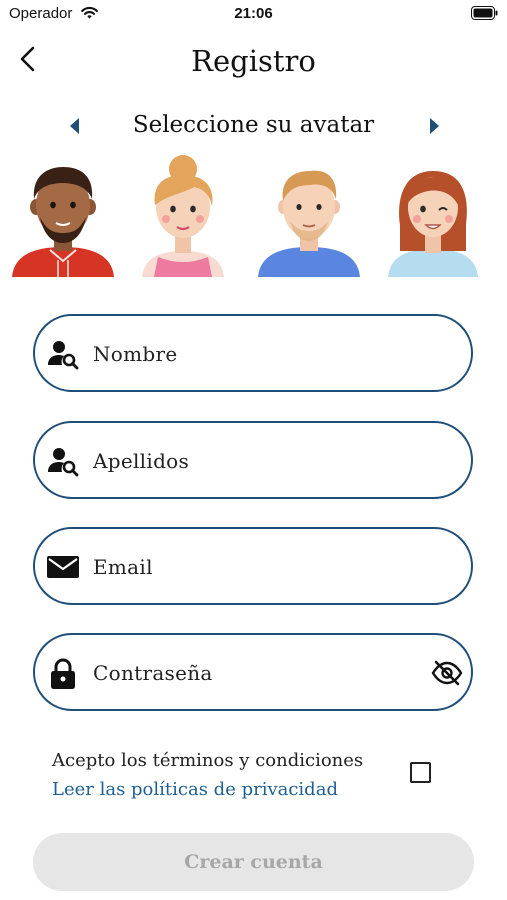 This screenshot has width=507, height=900. I want to click on avatar-woman-red-hair, so click(433, 216).